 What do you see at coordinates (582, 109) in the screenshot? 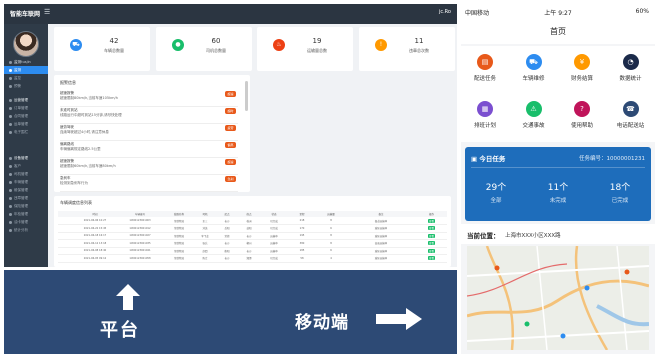
I see `help-icon: ?` at bounding box center [582, 109].